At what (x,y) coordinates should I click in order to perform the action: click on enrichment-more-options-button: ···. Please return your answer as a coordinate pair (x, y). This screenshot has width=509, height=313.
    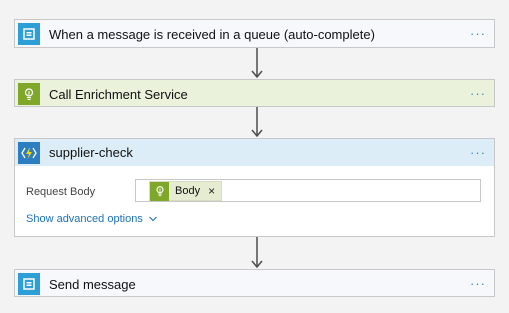
    Looking at the image, I should click on (478, 93).